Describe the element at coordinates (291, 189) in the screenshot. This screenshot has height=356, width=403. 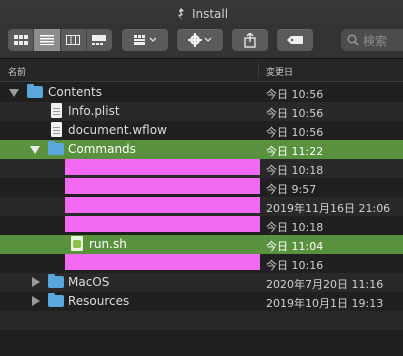
I see `item-date: 今日 9:57` at that location.